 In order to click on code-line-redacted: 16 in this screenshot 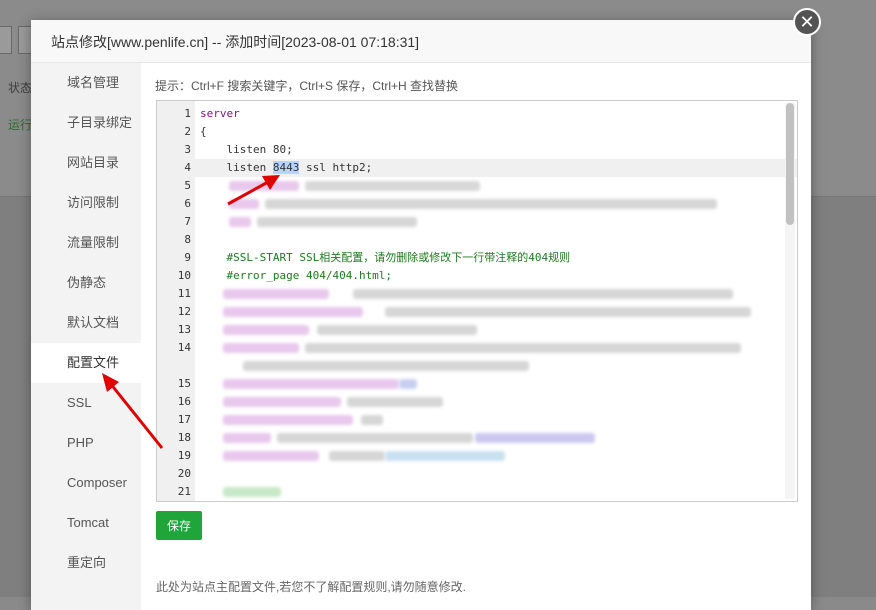, I will do `click(477, 402)`.